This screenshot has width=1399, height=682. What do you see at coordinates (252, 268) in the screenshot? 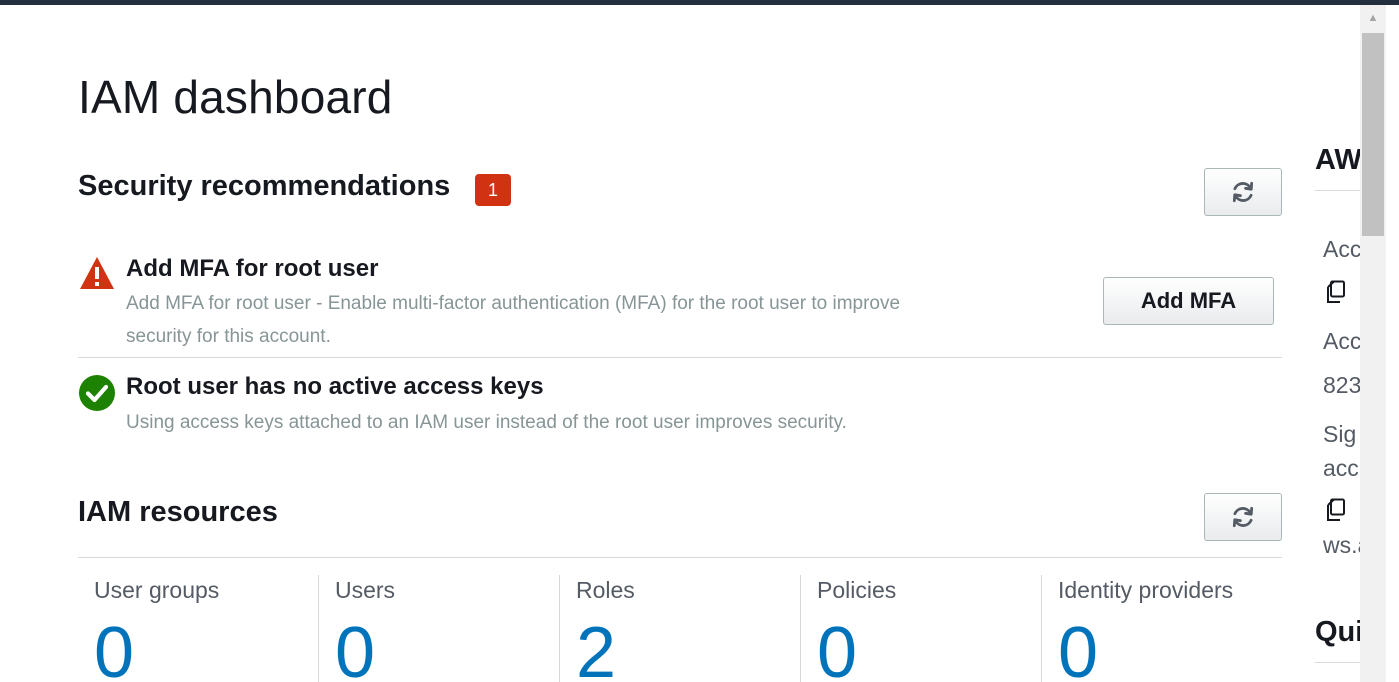
I see `recommendation-title: Add MFA for root user` at bounding box center [252, 268].